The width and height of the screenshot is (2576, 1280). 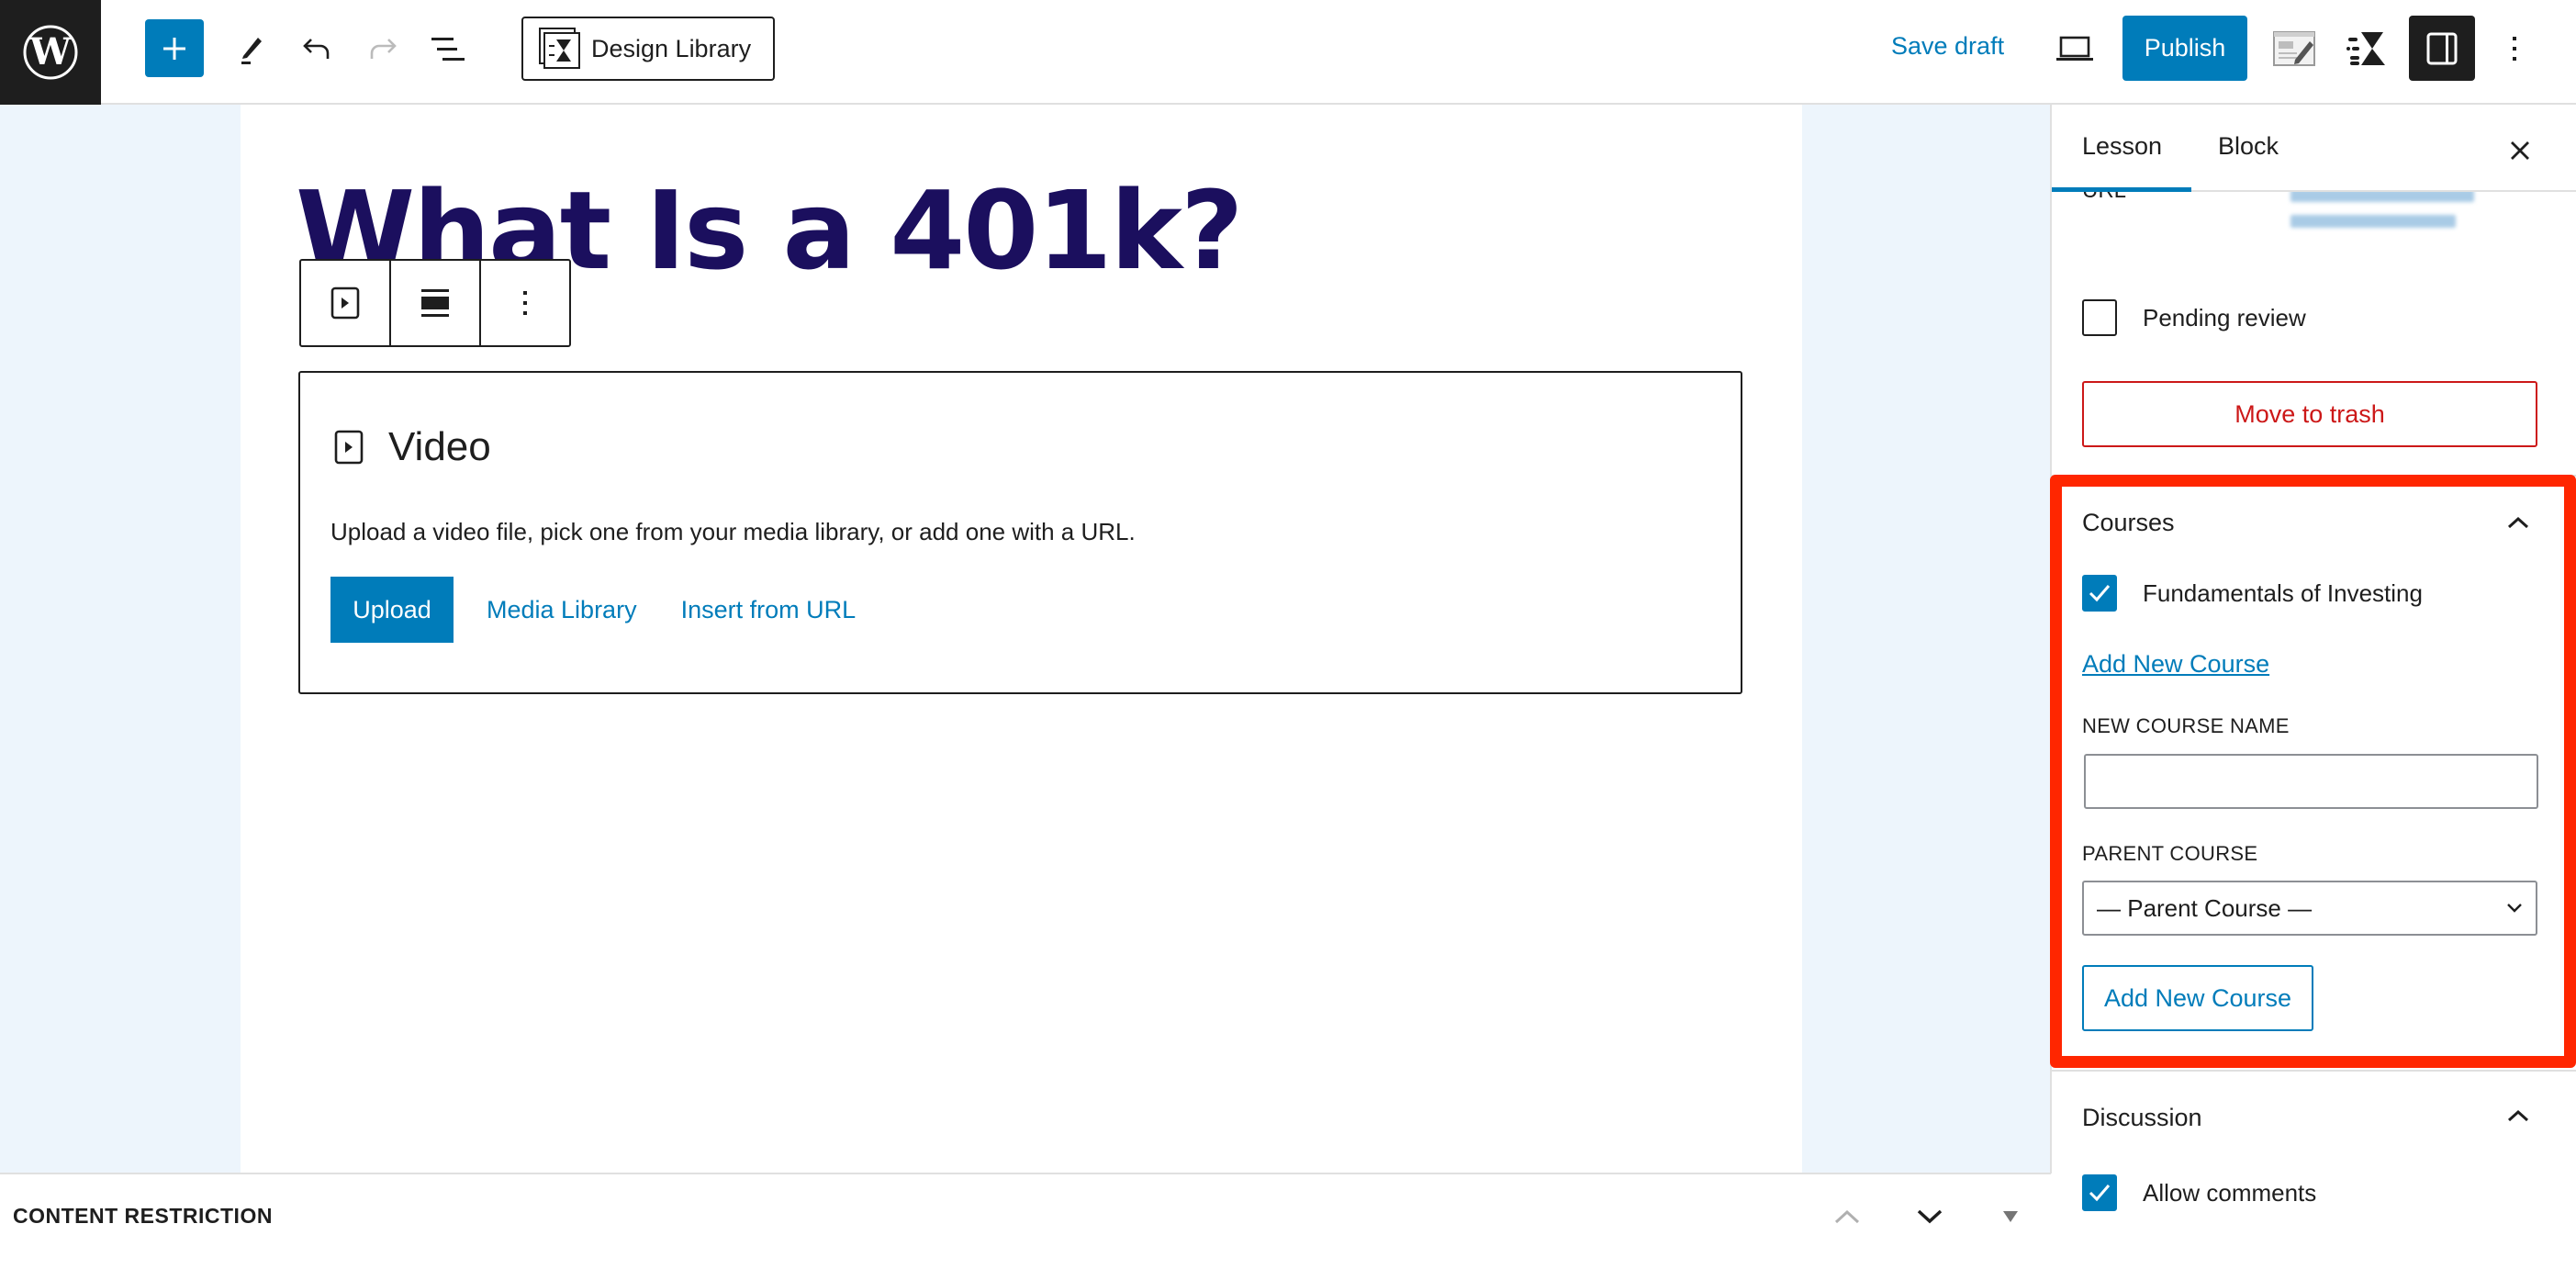 What do you see at coordinates (2309, 414) in the screenshot?
I see `move-to-trash-button: Move to trash` at bounding box center [2309, 414].